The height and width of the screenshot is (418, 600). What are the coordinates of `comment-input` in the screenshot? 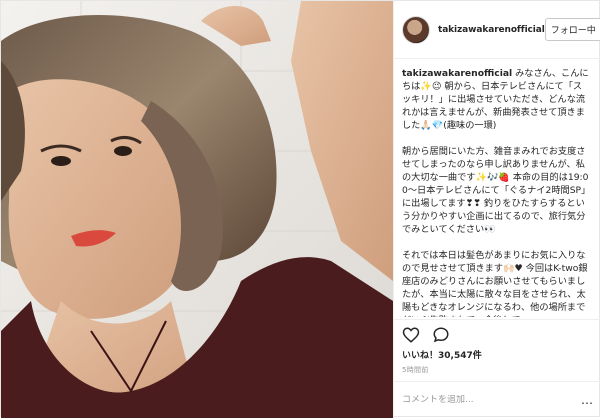 It's located at (491, 400).